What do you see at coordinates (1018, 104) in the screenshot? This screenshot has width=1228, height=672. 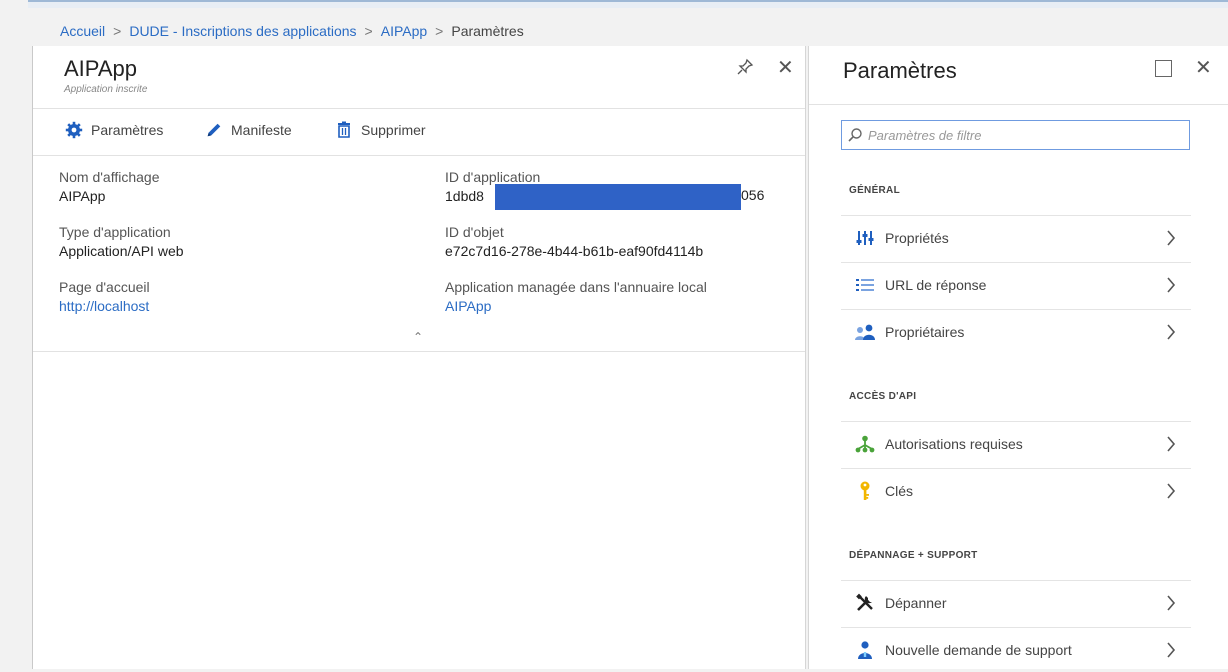 I see `header-divider` at bounding box center [1018, 104].